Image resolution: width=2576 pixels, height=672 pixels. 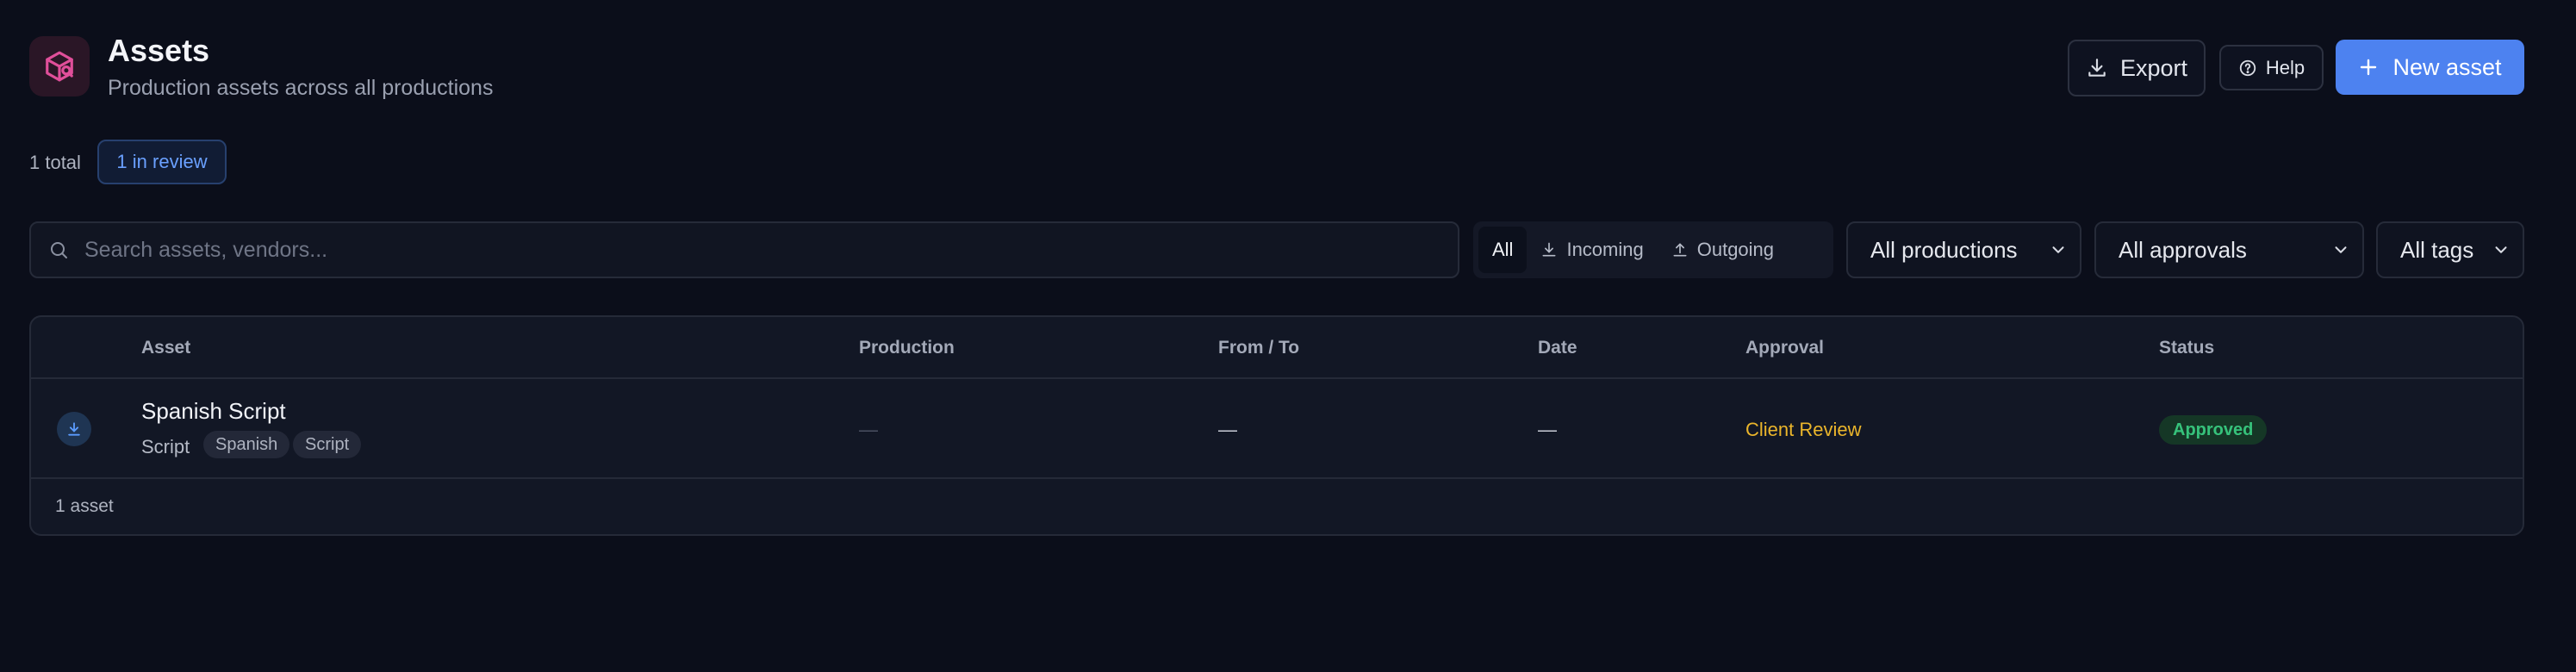 What do you see at coordinates (2248, 68) in the screenshot?
I see `help-icon` at bounding box center [2248, 68].